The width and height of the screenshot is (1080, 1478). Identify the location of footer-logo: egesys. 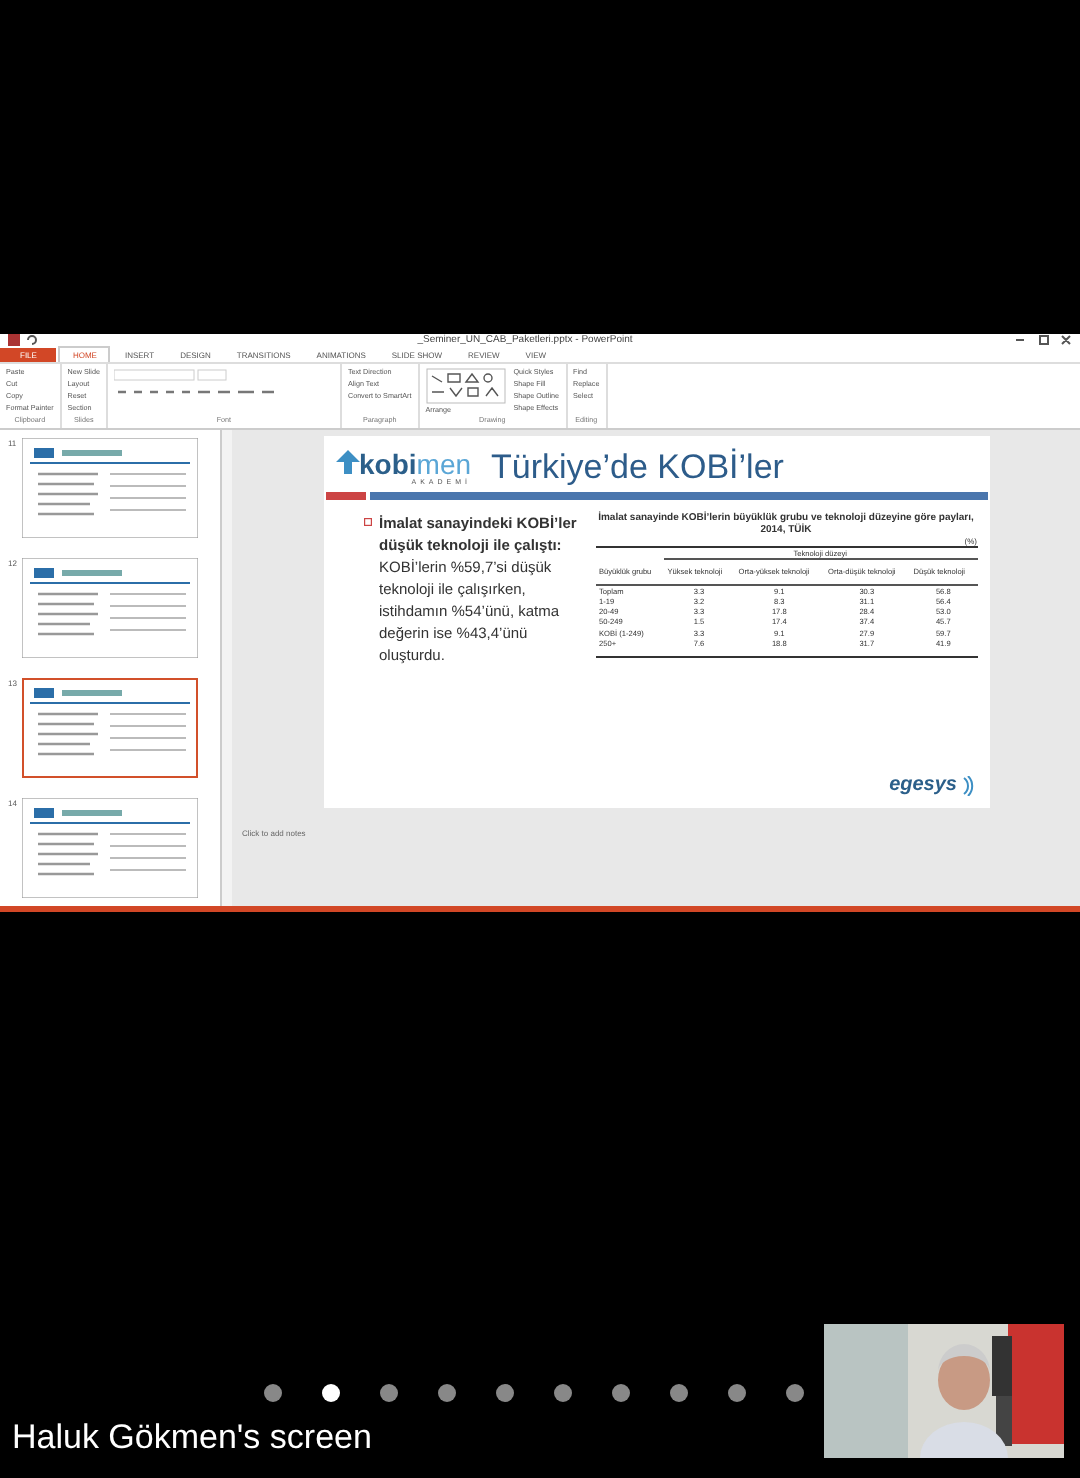
(923, 785).